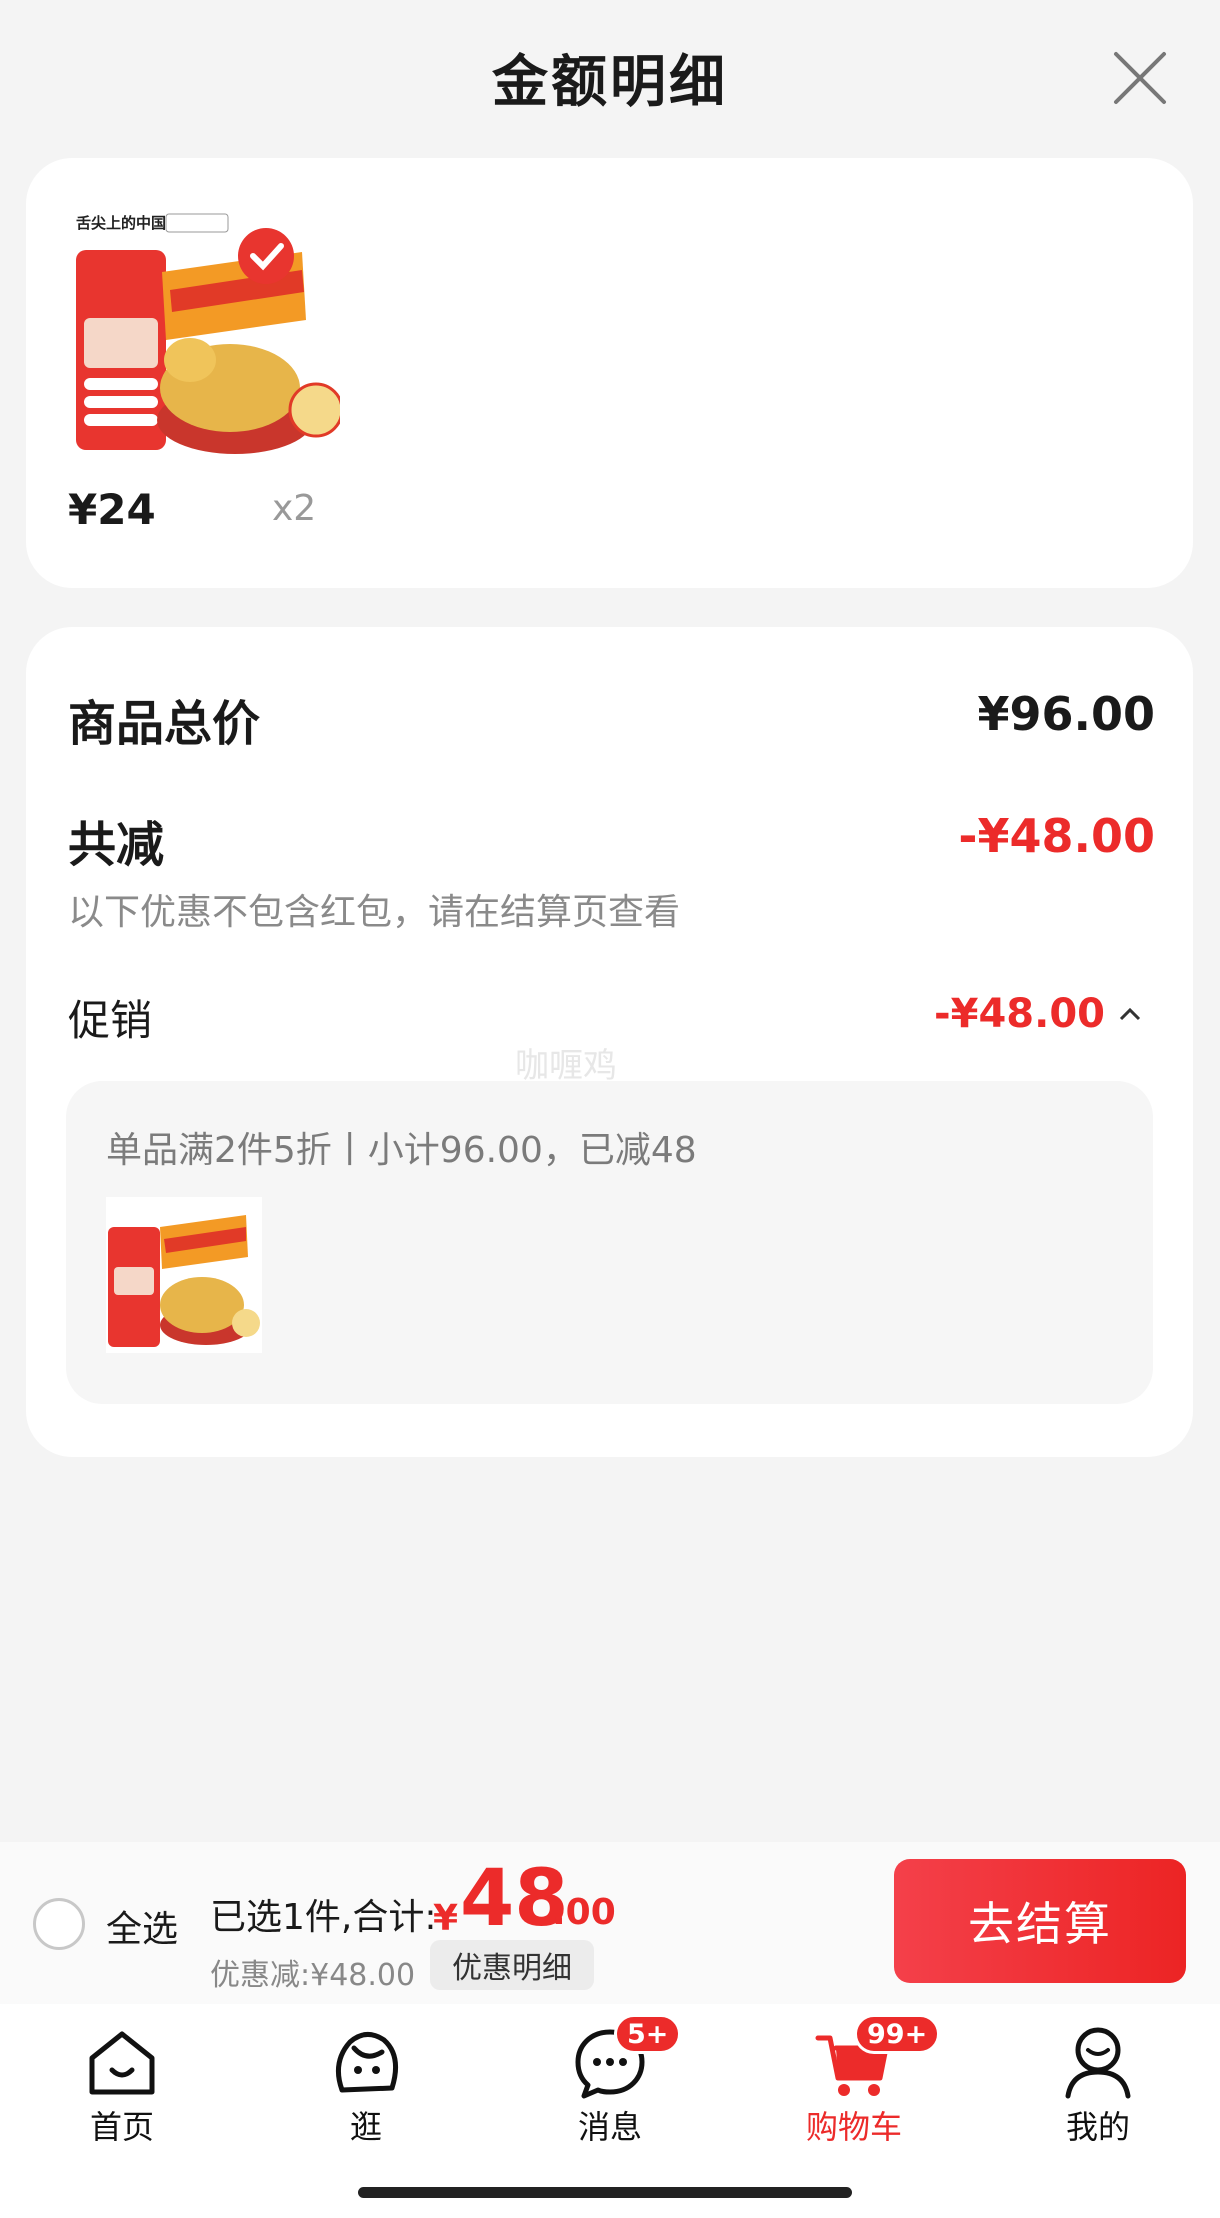  What do you see at coordinates (648, 2034) in the screenshot?
I see `message-badge: 5+` at bounding box center [648, 2034].